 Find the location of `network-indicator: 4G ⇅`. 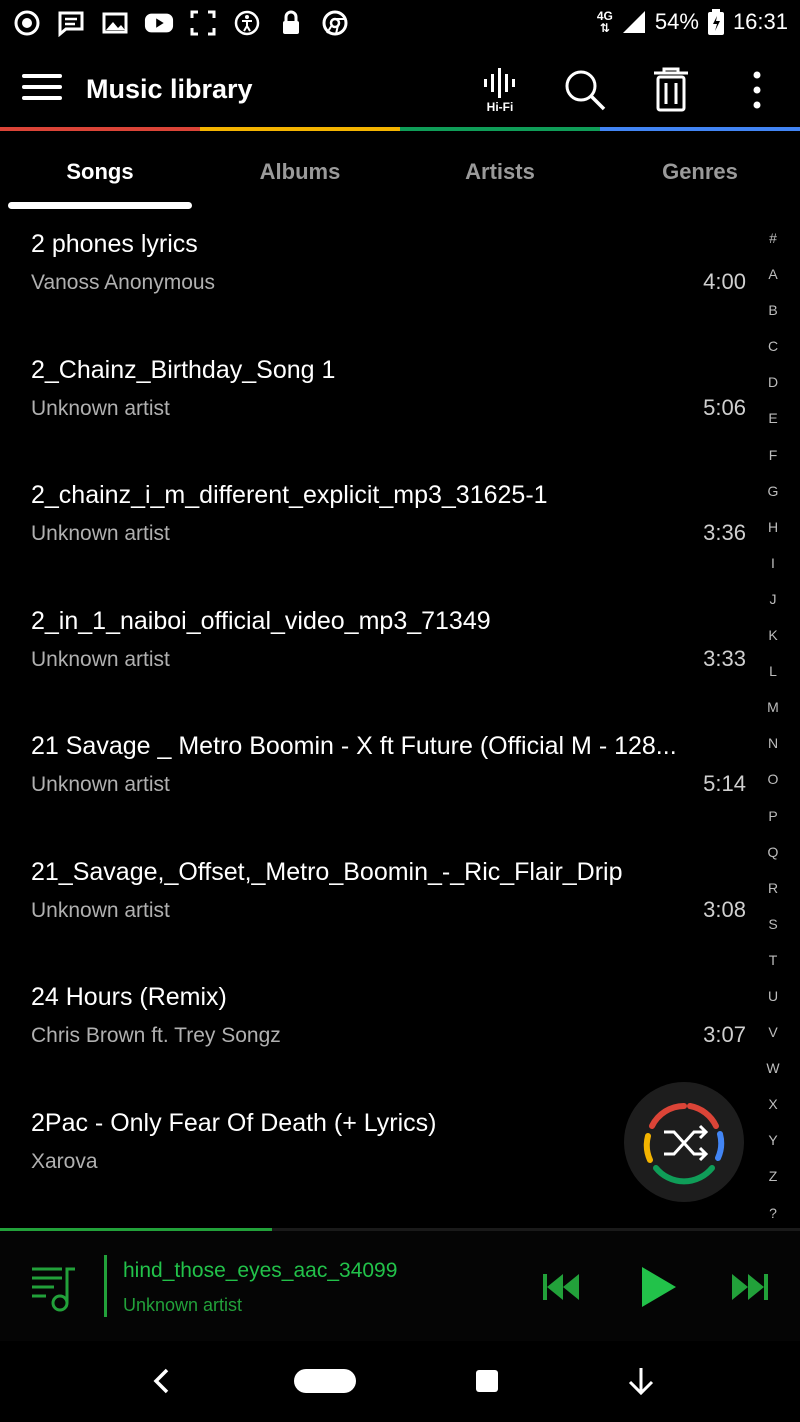

network-indicator: 4G ⇅ is located at coordinates (604, 22).